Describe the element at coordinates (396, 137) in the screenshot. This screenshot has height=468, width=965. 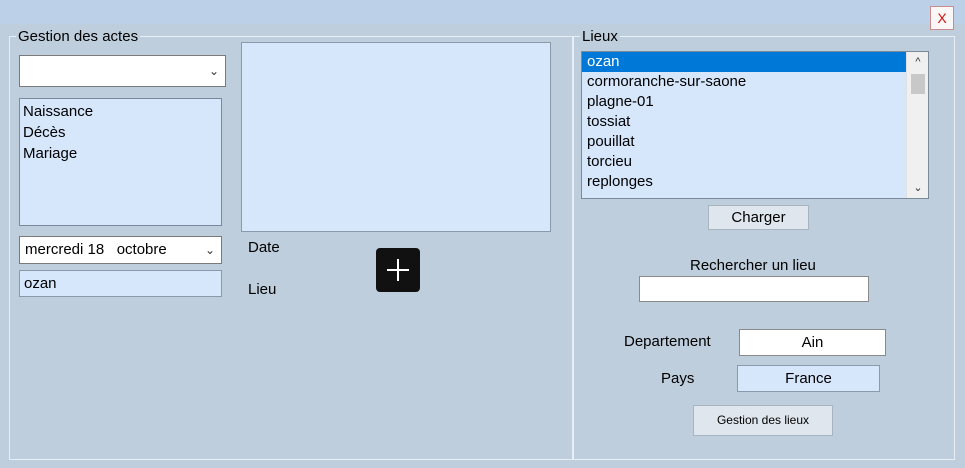
I see `acte-details-box` at that location.